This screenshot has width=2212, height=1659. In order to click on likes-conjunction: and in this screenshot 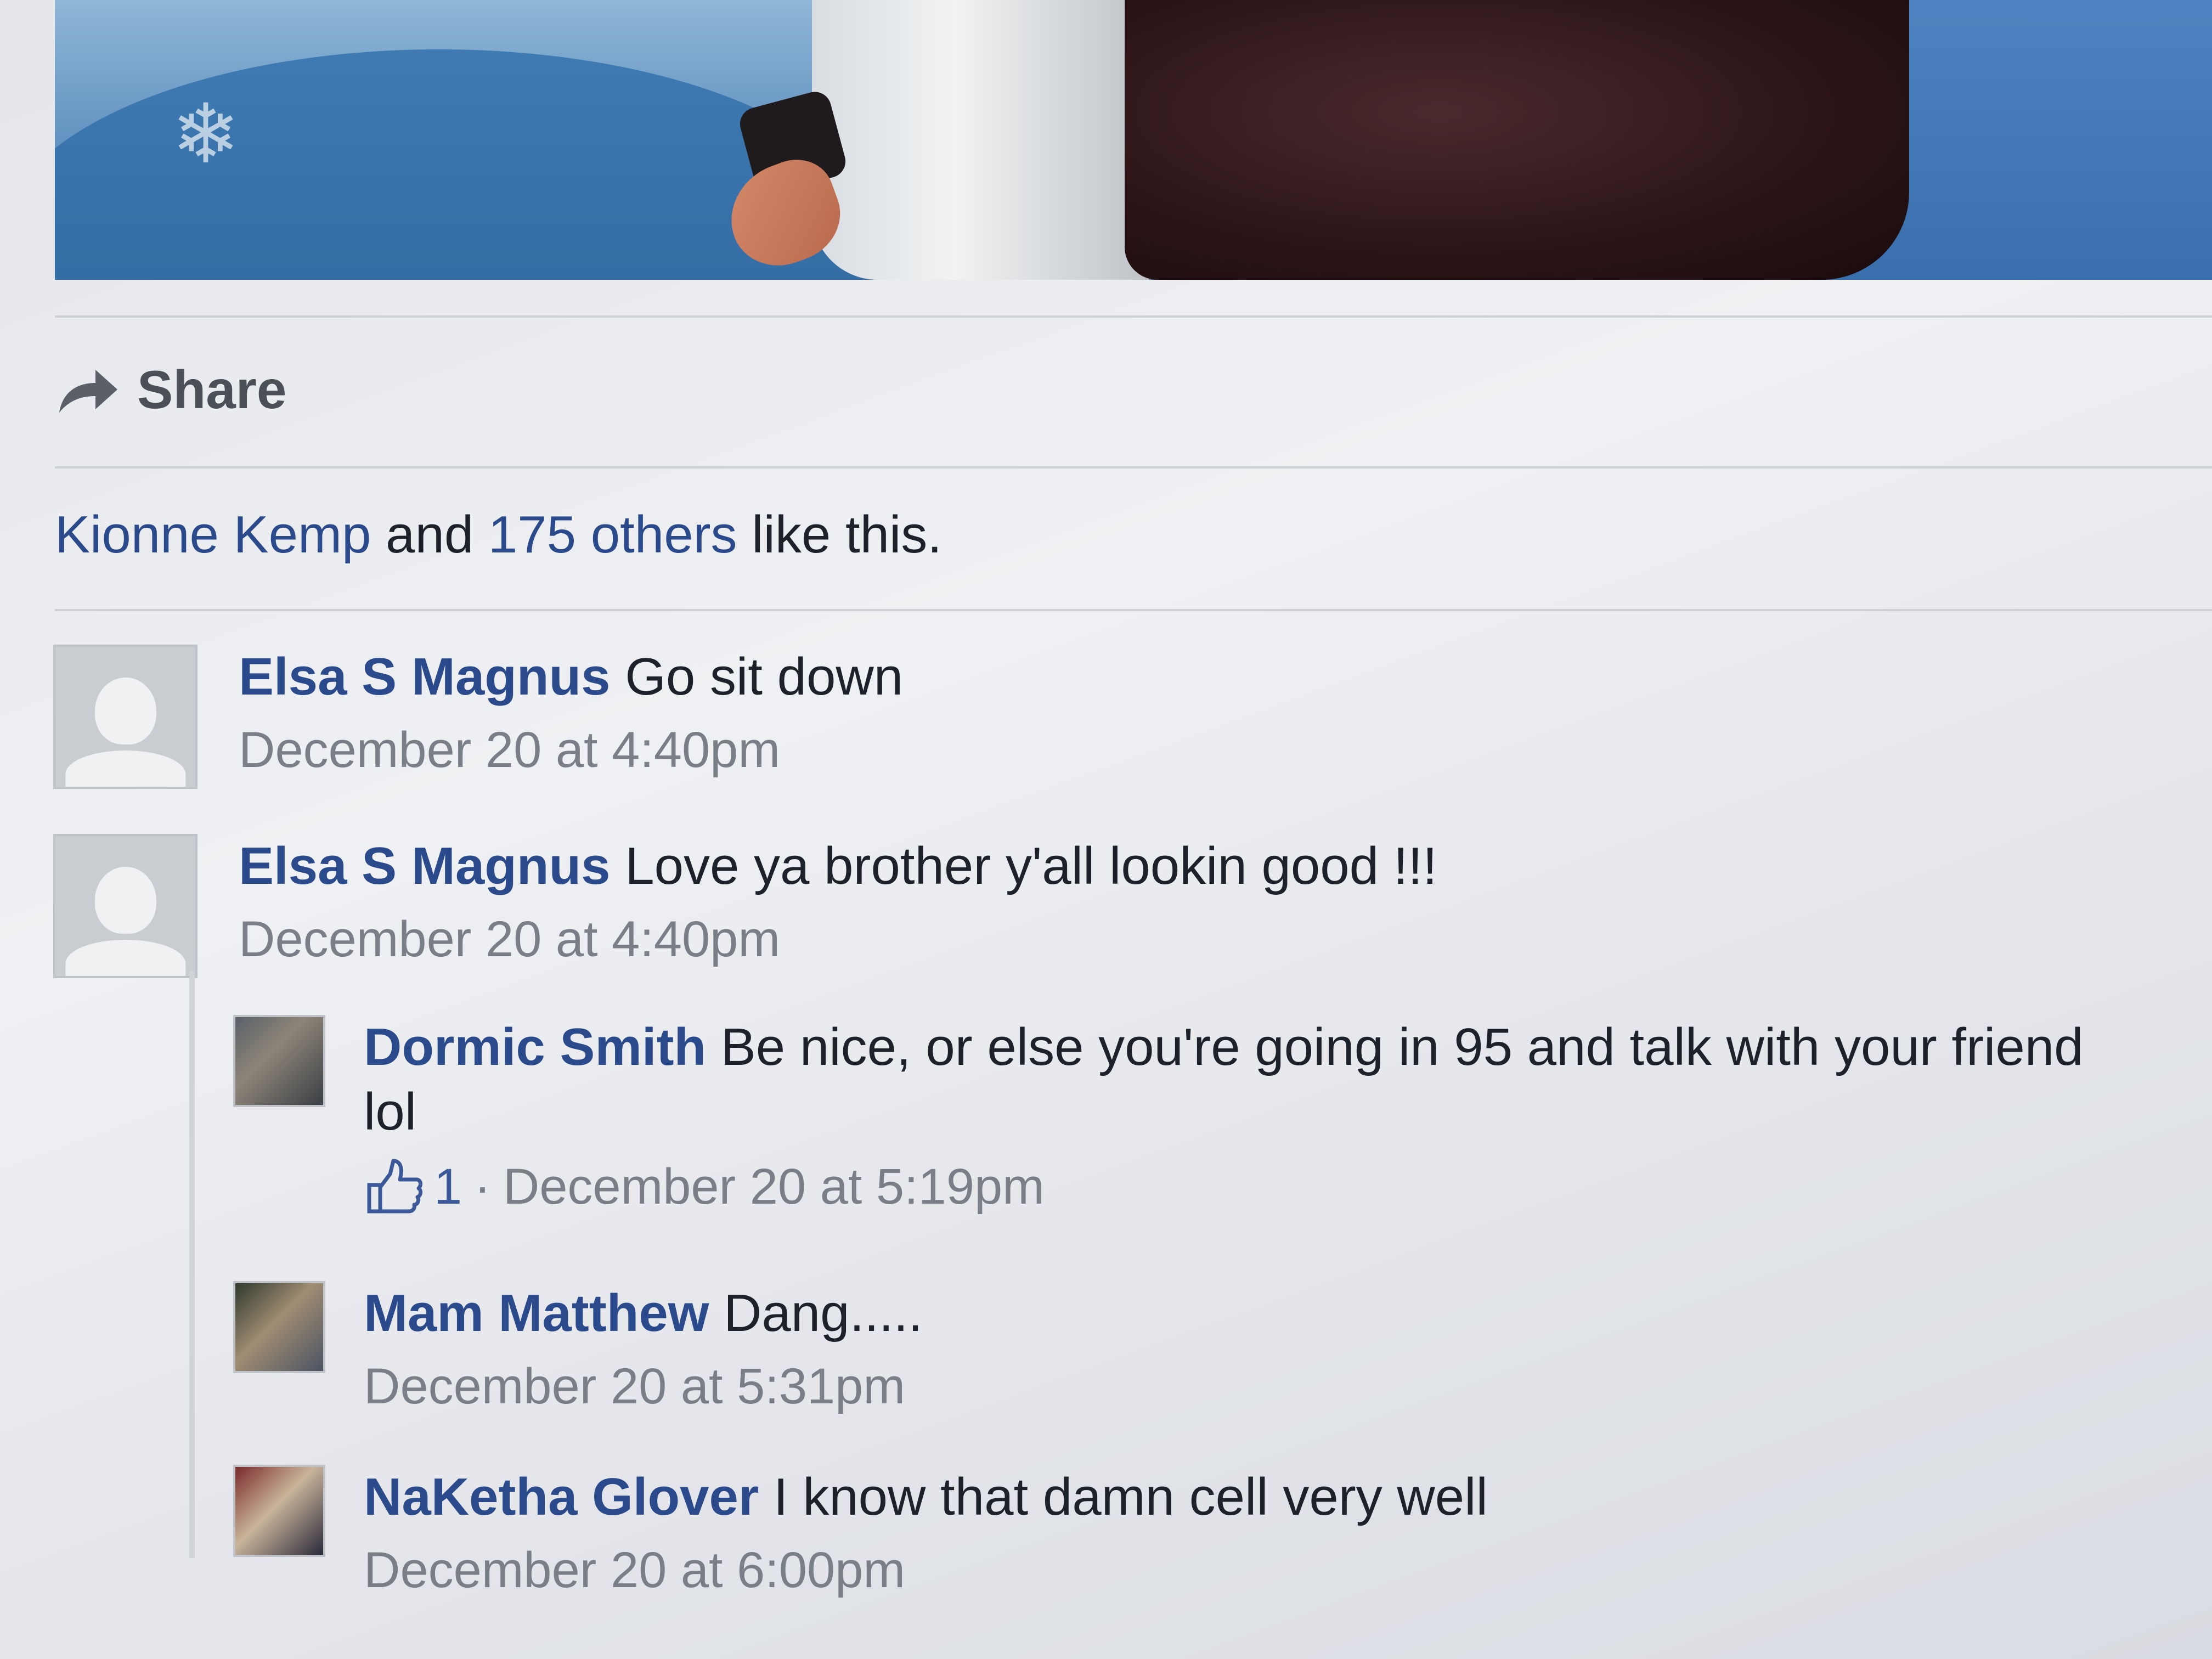, I will do `click(429, 534)`.